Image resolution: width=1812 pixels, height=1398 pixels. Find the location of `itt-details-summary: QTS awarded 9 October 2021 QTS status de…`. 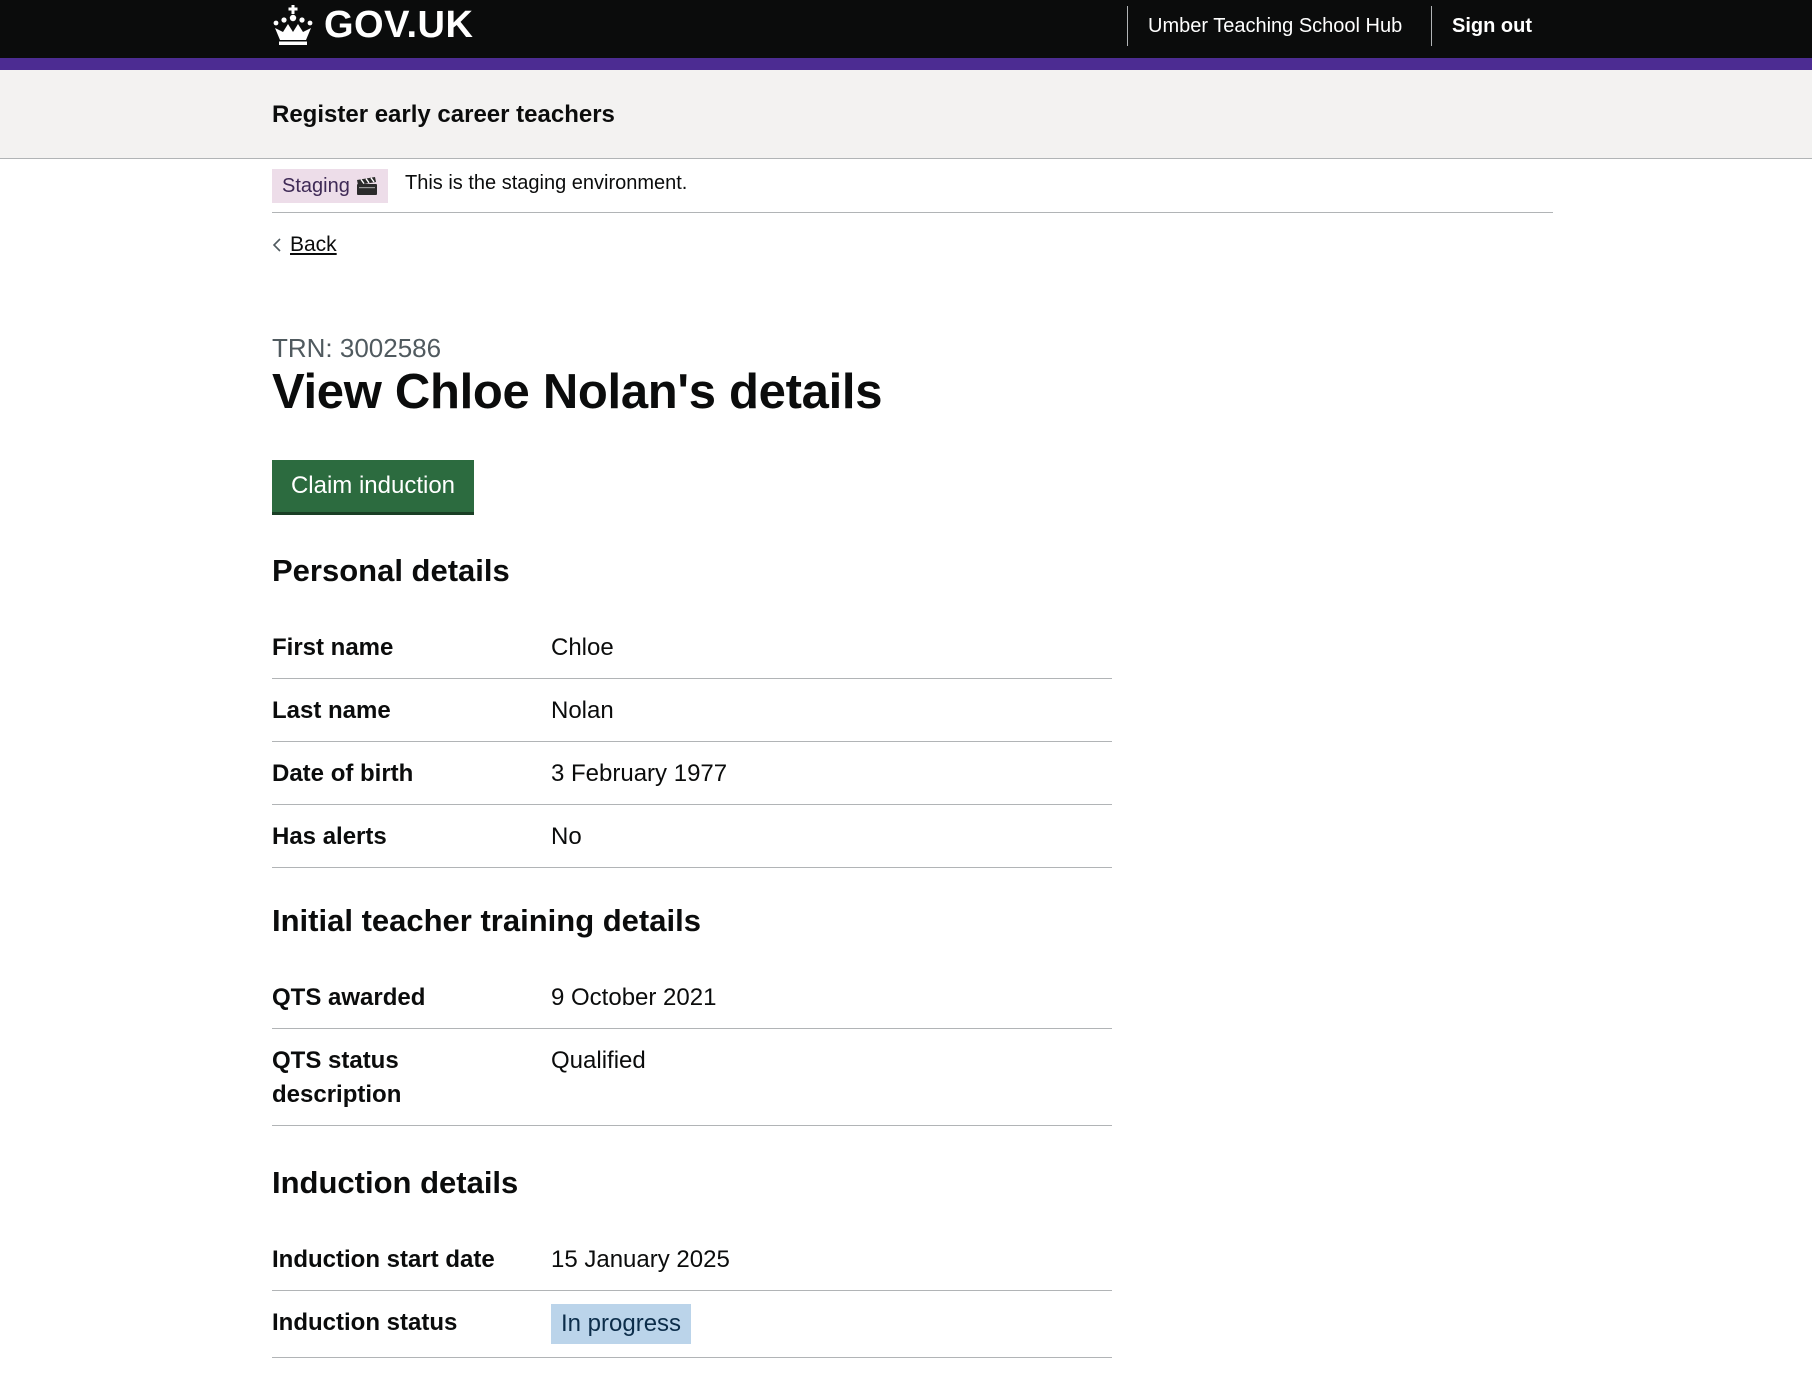

itt-details-summary: QTS awarded 9 October 2021 QTS status de… is located at coordinates (692, 1046).